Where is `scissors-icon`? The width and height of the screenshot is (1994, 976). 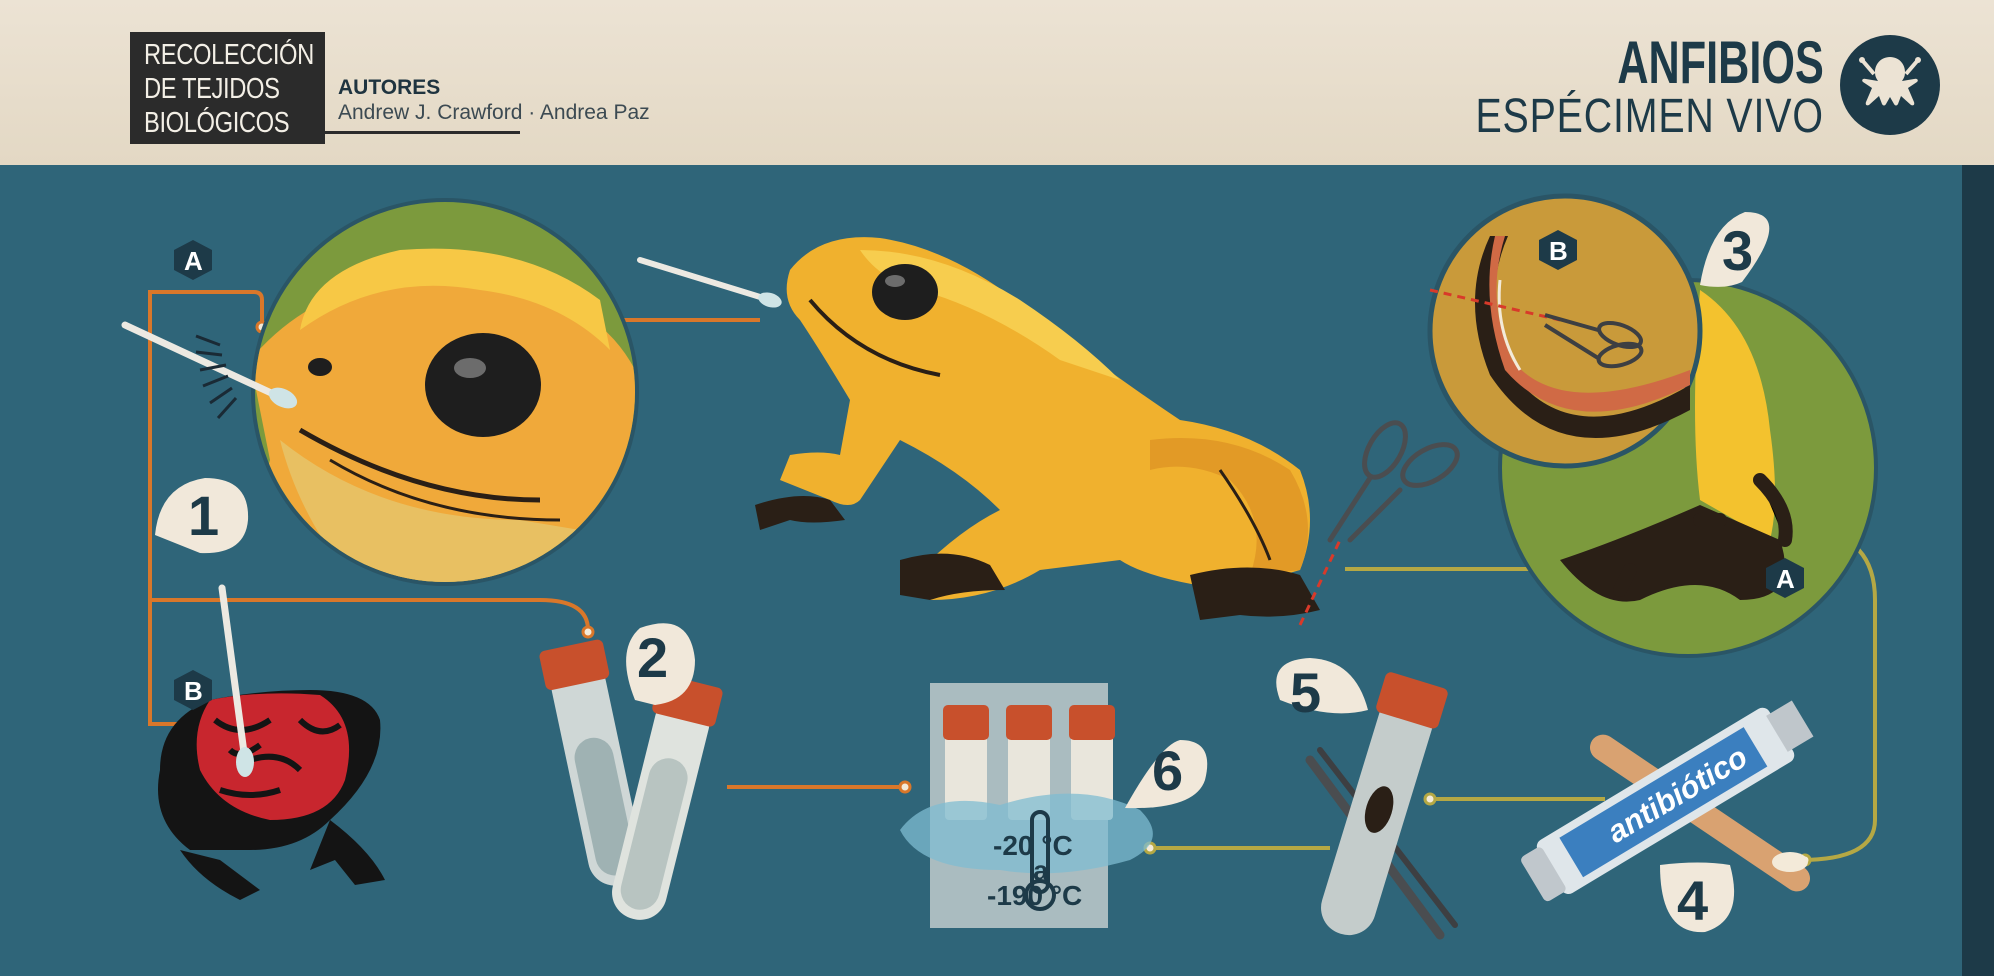
scissors-icon is located at coordinates (1393, 481).